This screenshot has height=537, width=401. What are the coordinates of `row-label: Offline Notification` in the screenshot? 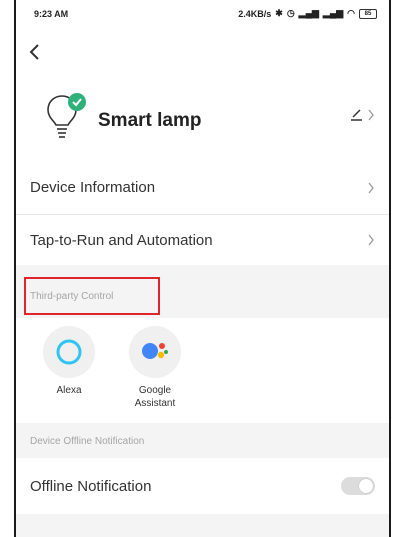 It's located at (91, 486).